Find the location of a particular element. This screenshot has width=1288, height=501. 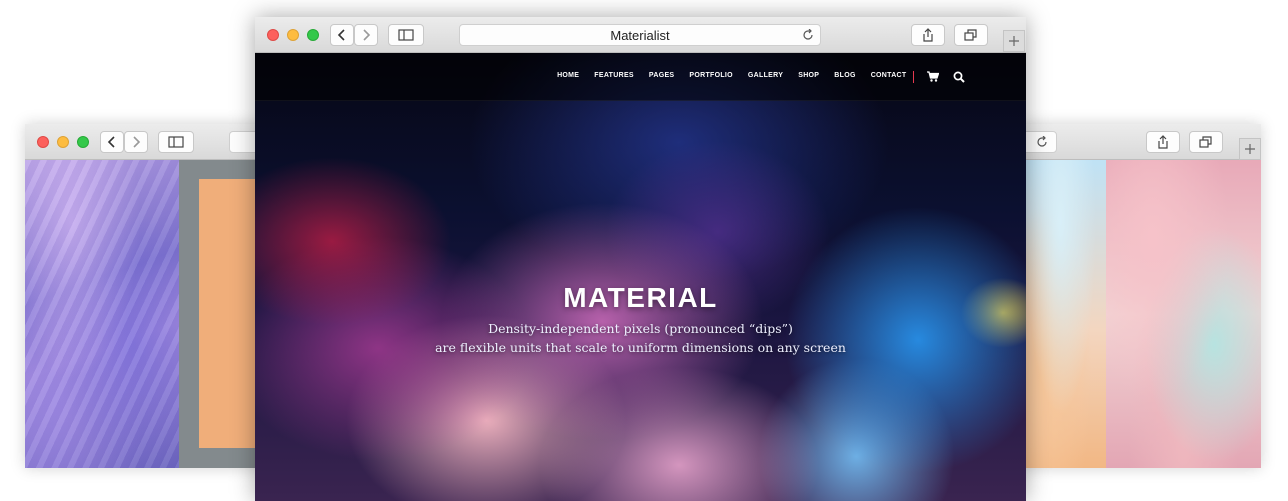

nav-portfolio: PORTFOLIO is located at coordinates (711, 75).